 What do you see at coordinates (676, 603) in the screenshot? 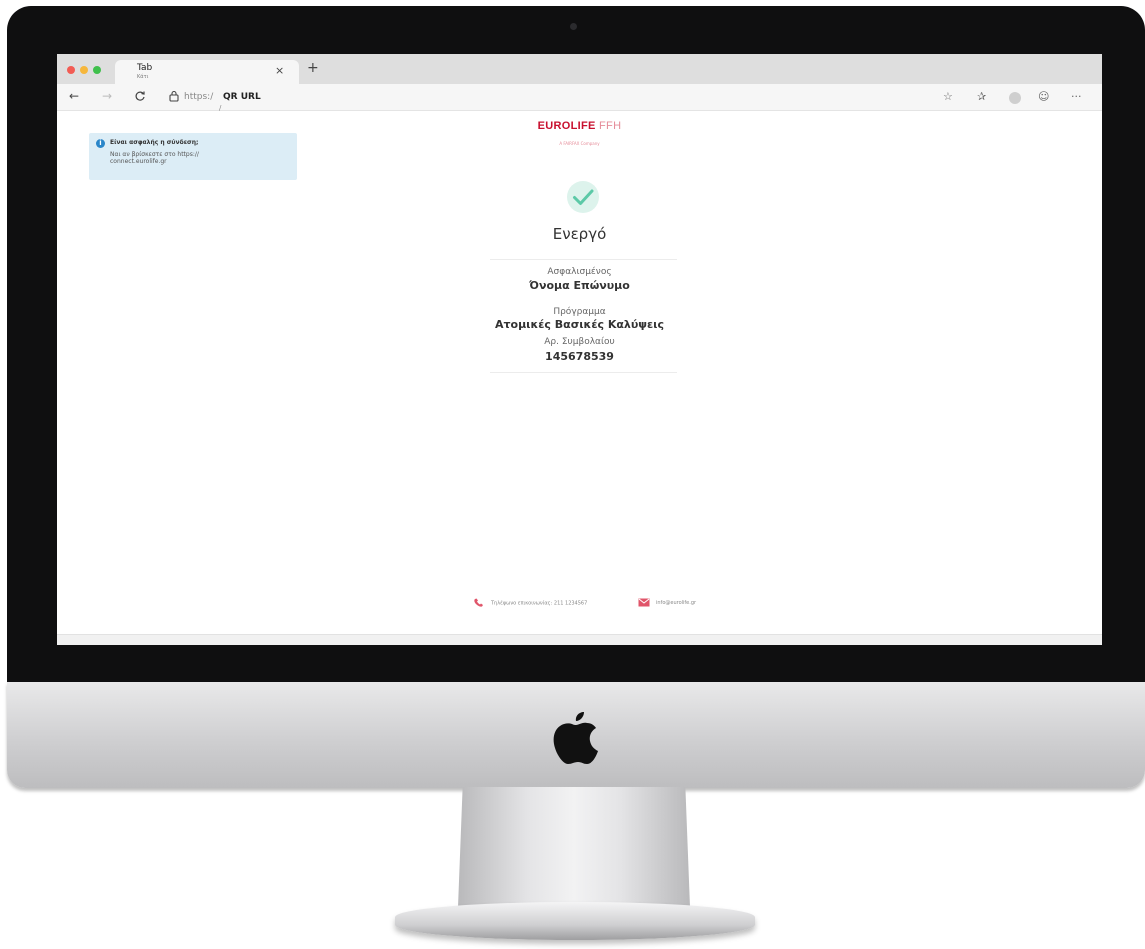
I see `footer-email-text: info@eurolife.gr` at bounding box center [676, 603].